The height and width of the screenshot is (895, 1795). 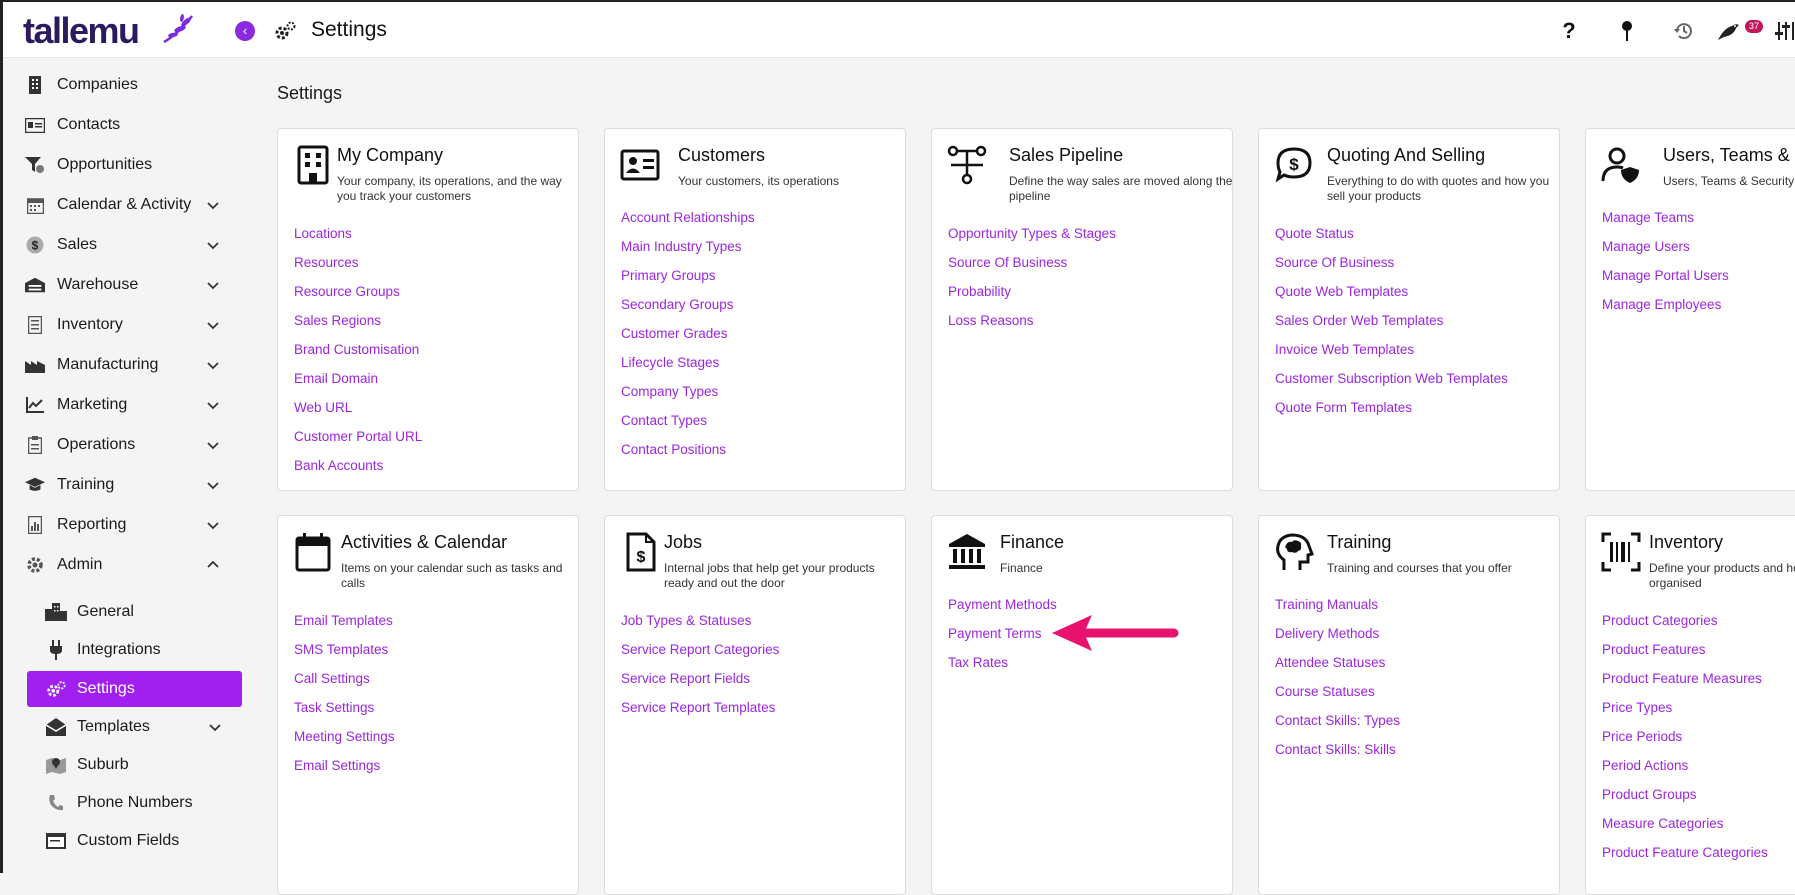 I want to click on link-price-types: Price Types, so click(x=1685, y=707).